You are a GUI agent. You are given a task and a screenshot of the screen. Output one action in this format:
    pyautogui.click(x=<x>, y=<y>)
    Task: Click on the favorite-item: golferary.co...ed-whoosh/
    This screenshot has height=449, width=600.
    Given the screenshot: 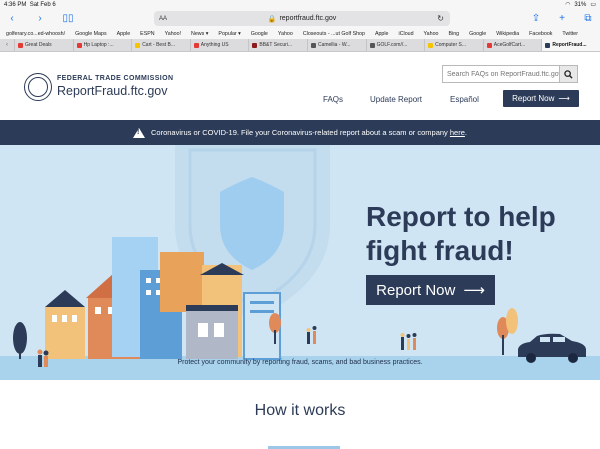 What is the action you would take?
    pyautogui.click(x=35, y=34)
    